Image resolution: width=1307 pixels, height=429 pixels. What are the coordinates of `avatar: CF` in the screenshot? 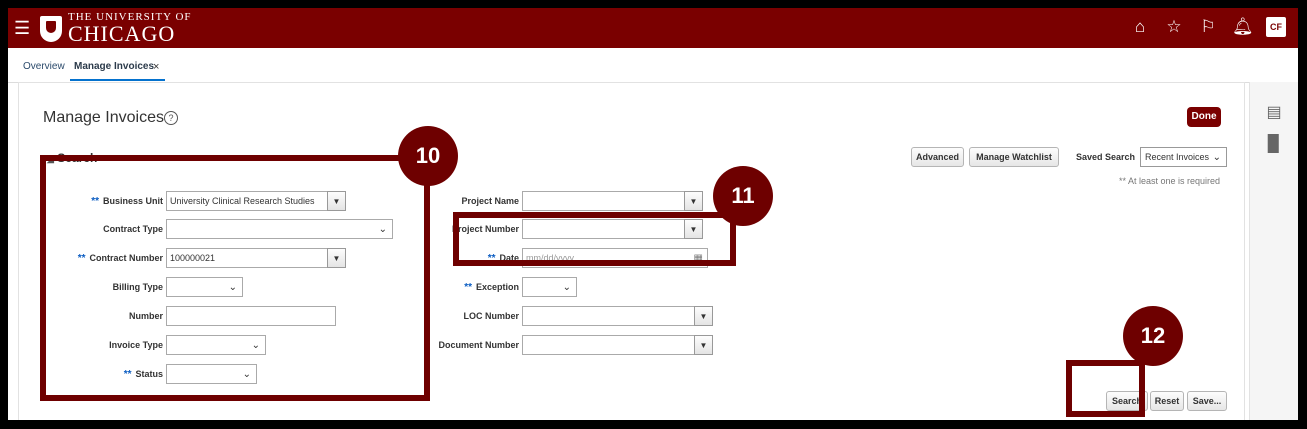 It's located at (1276, 27).